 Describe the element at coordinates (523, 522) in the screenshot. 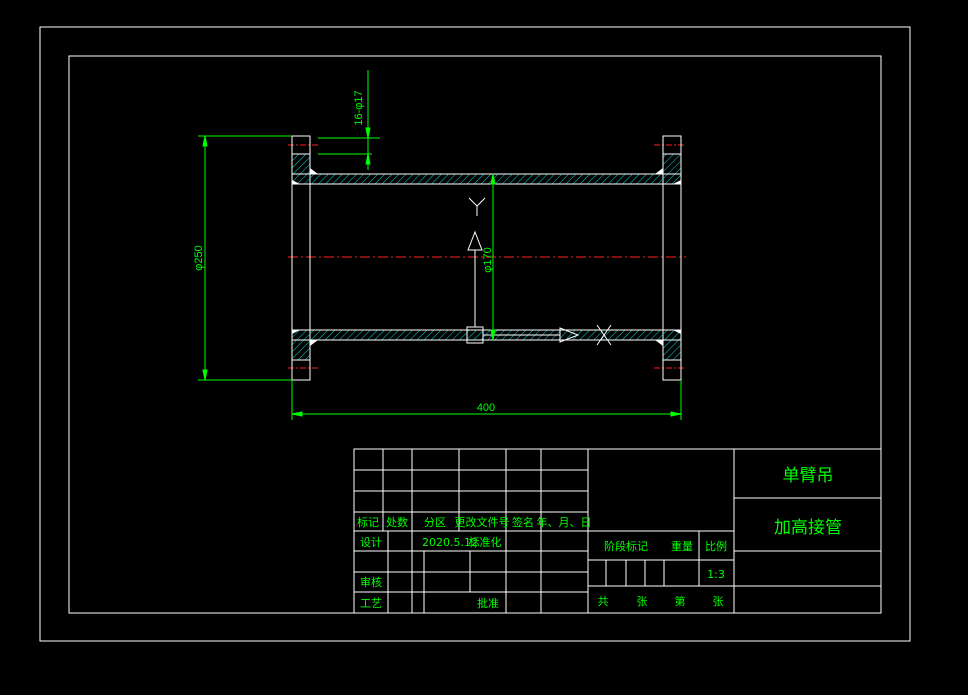

I see `header-signature: 签名` at that location.